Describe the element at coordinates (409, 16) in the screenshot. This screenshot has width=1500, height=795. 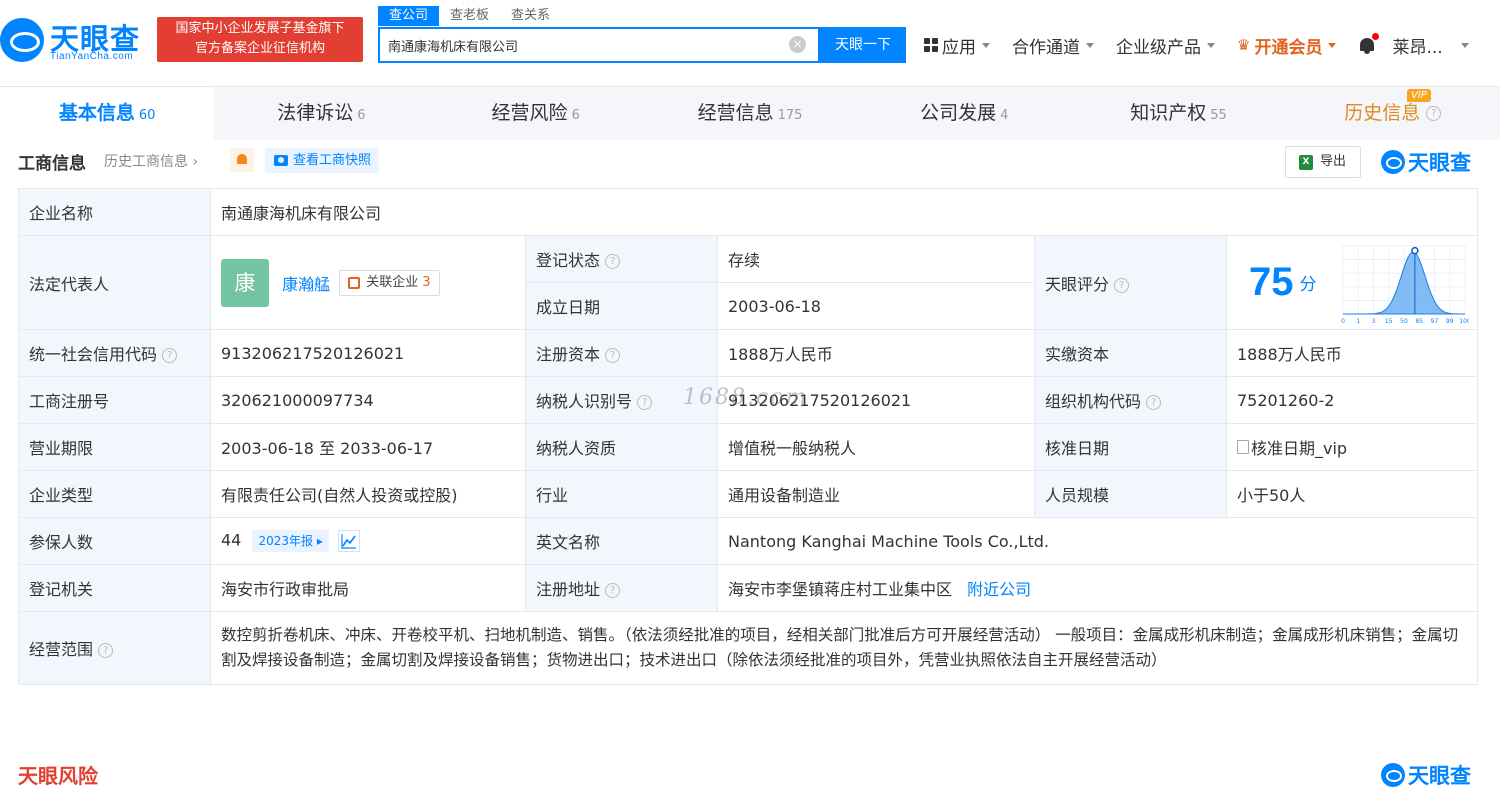
I see `search-tab-company: 查公司` at that location.